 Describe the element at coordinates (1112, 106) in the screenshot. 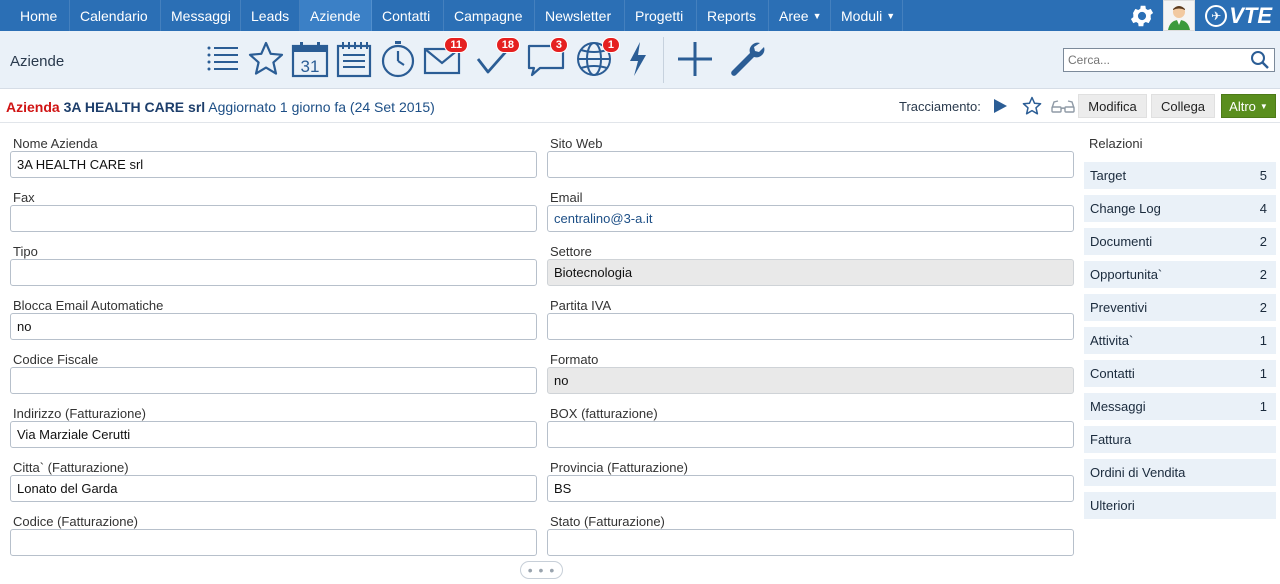

I see `modifica-button: Modifica` at that location.